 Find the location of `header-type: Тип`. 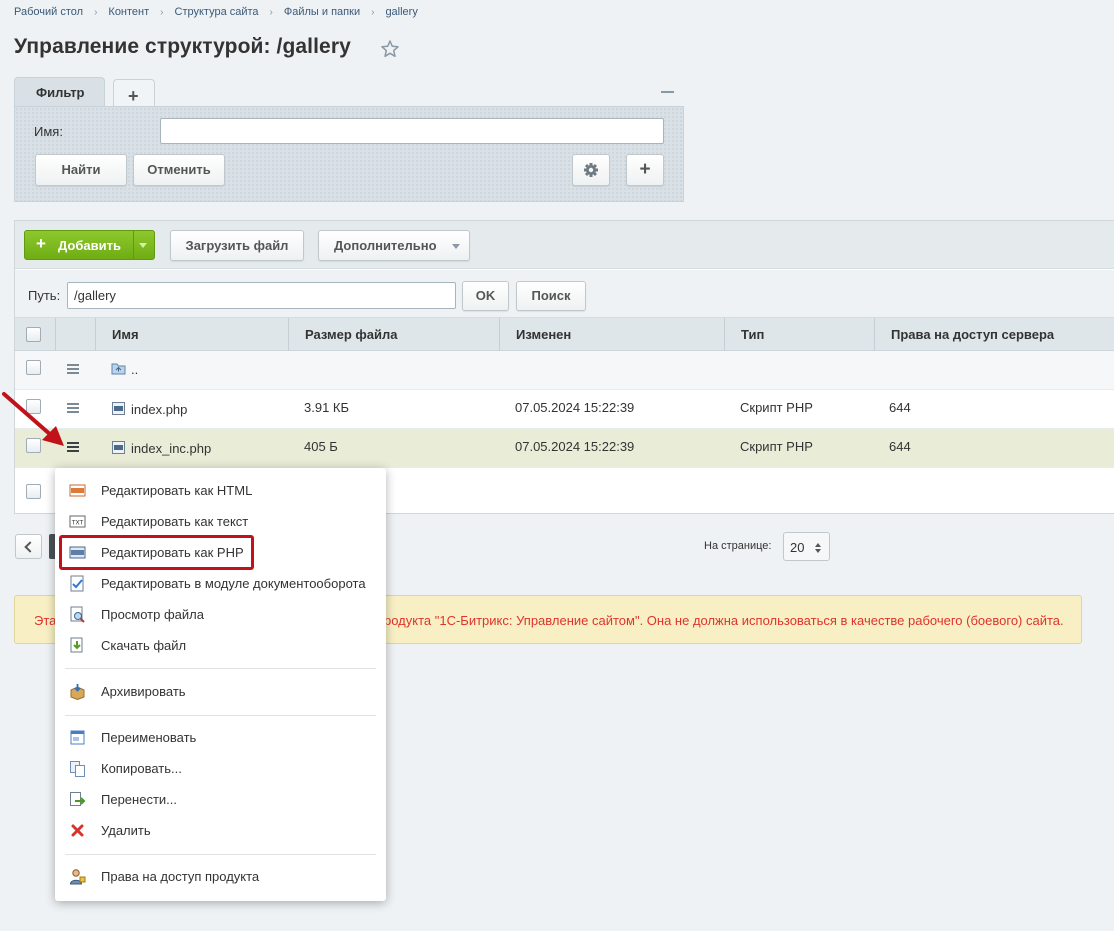

header-type: Тип is located at coordinates (799, 334).